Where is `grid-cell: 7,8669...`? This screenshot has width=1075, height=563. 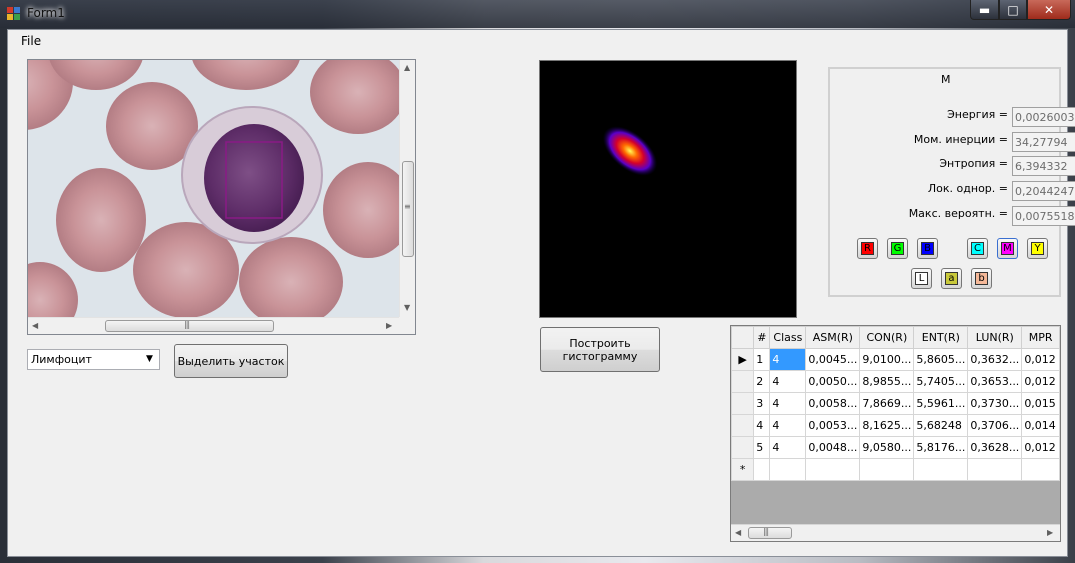
grid-cell: 7,8669... is located at coordinates (887, 403).